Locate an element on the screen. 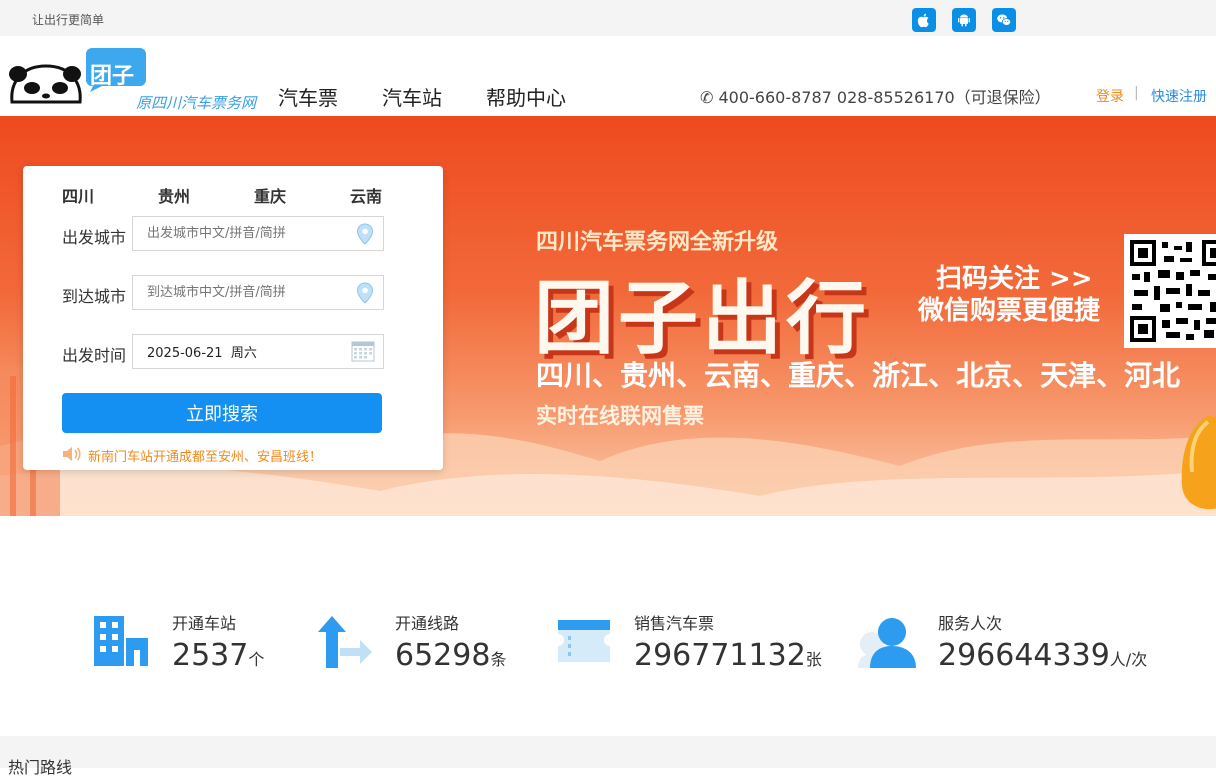 The image size is (1216, 778). ticket-icon is located at coordinates (584, 641).